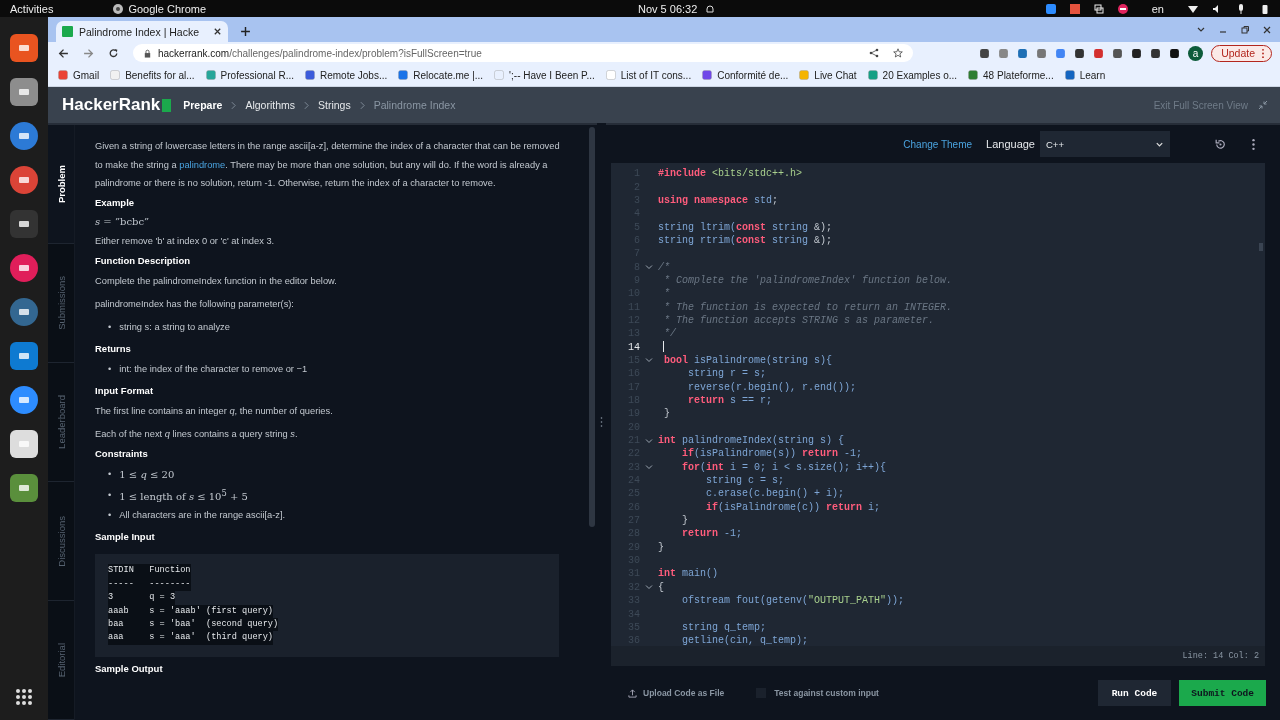 This screenshot has width=1280, height=720. What do you see at coordinates (1263, 53) in the screenshot?
I see `more-icon` at bounding box center [1263, 53].